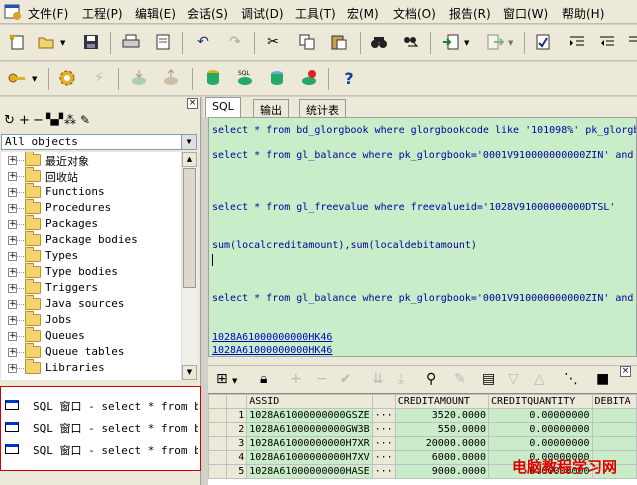 Image resolution: width=637 pixels, height=485 pixels. Describe the element at coordinates (378, 379) in the screenshot. I see `next-page-icon: ⇊` at that location.